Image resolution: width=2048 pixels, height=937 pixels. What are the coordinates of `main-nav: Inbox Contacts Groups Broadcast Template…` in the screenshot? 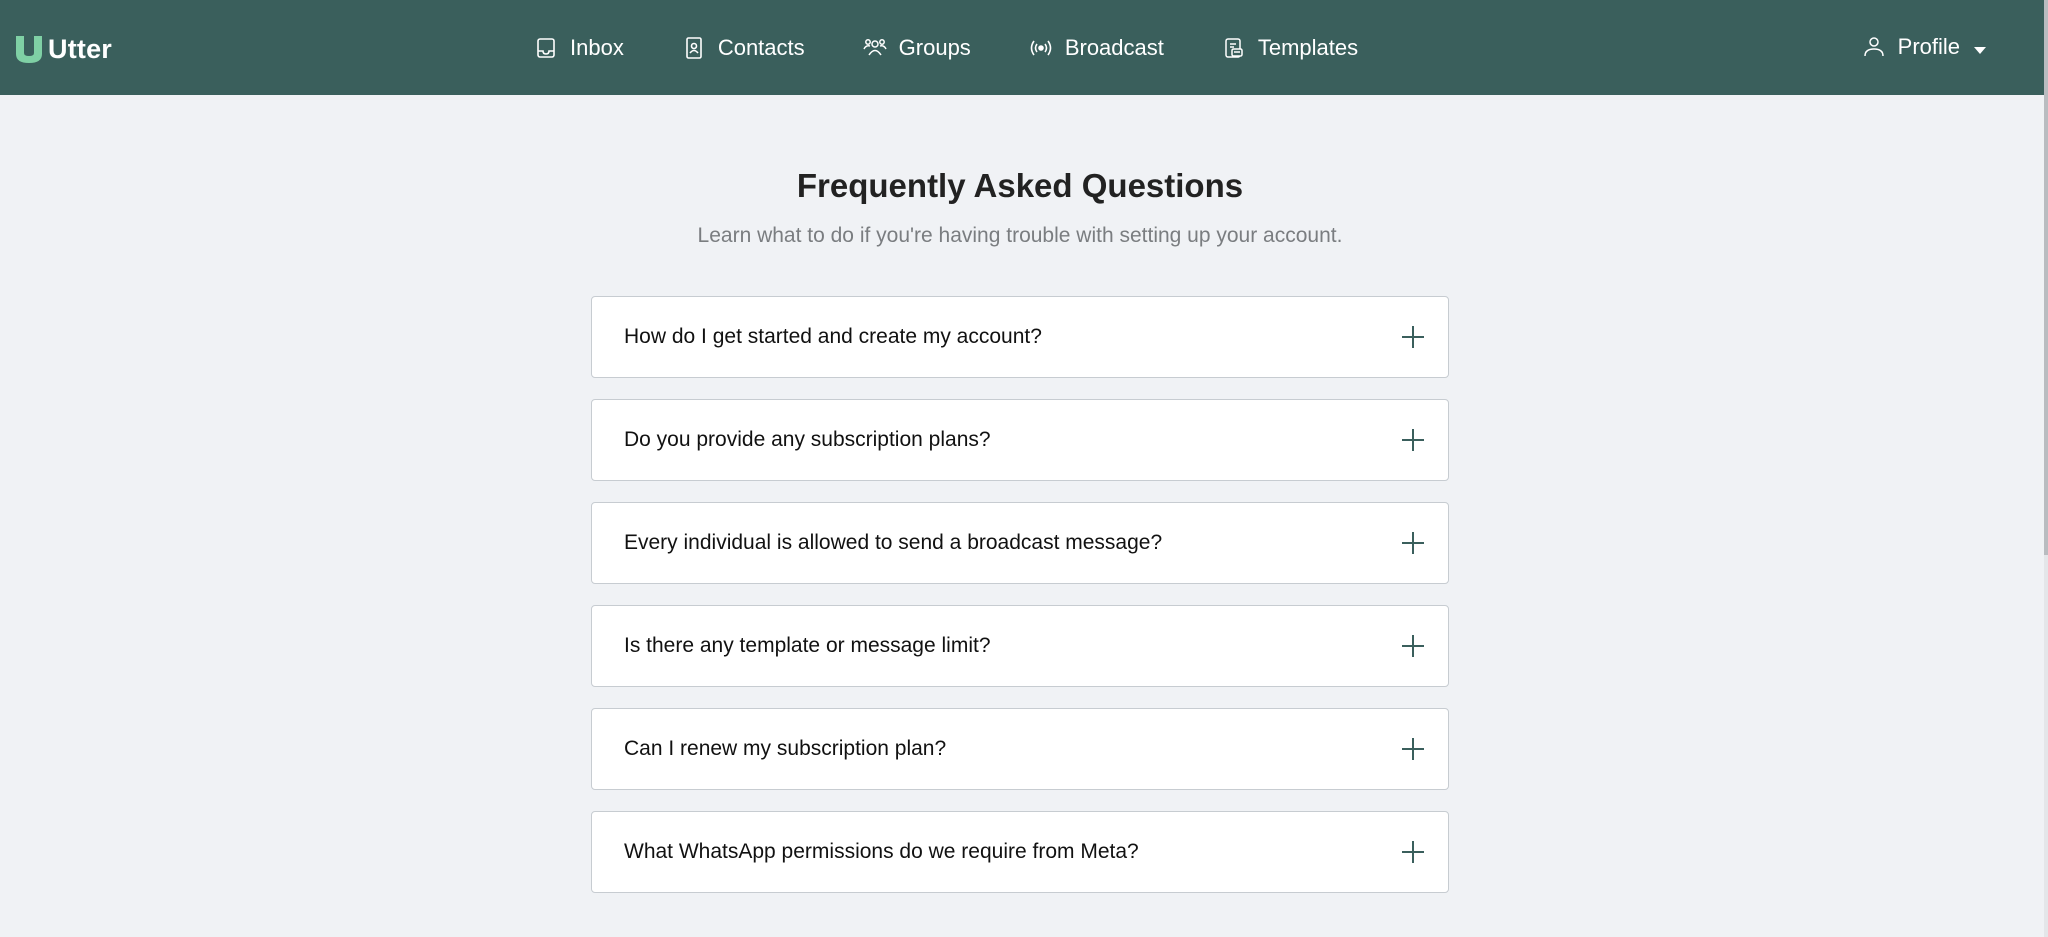 It's located at (946, 47).